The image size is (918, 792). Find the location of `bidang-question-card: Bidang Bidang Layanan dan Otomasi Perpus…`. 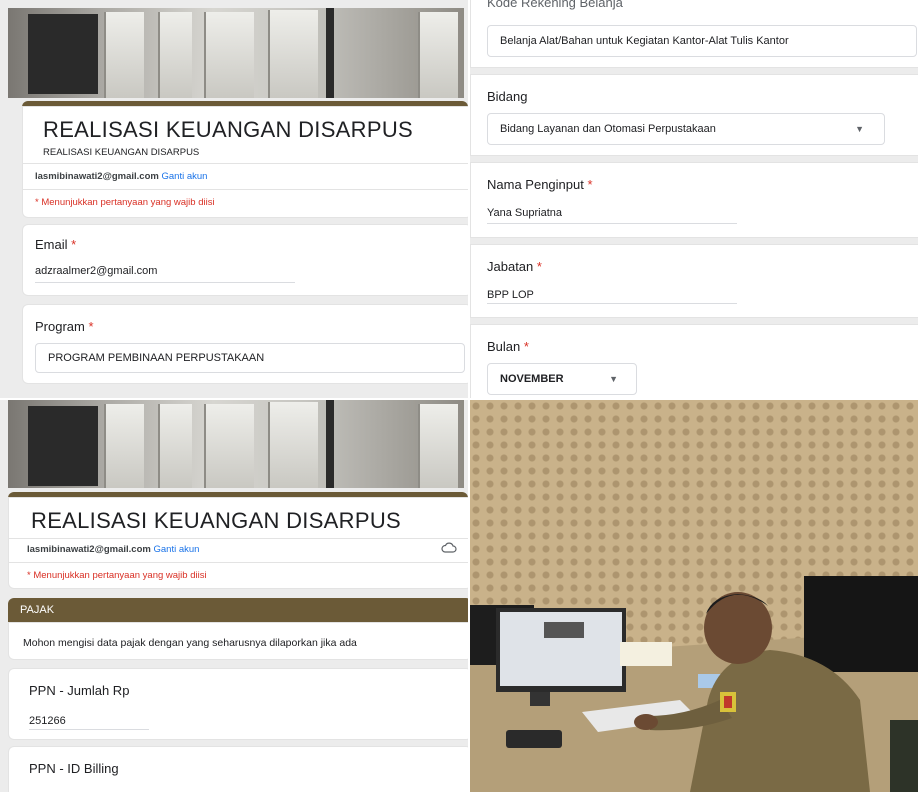

bidang-question-card: Bidang Bidang Layanan dan Otomasi Perpus… is located at coordinates (694, 115).